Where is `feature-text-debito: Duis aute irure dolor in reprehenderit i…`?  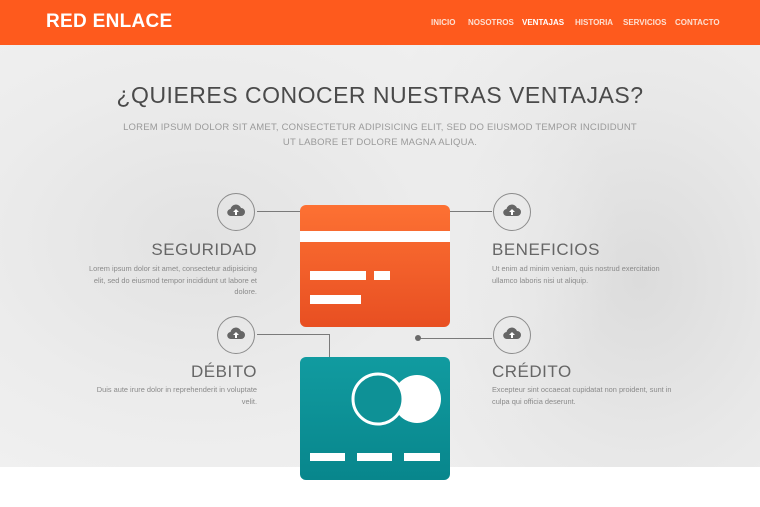 feature-text-debito: Duis aute irure dolor in reprehenderit i… is located at coordinates (176, 395).